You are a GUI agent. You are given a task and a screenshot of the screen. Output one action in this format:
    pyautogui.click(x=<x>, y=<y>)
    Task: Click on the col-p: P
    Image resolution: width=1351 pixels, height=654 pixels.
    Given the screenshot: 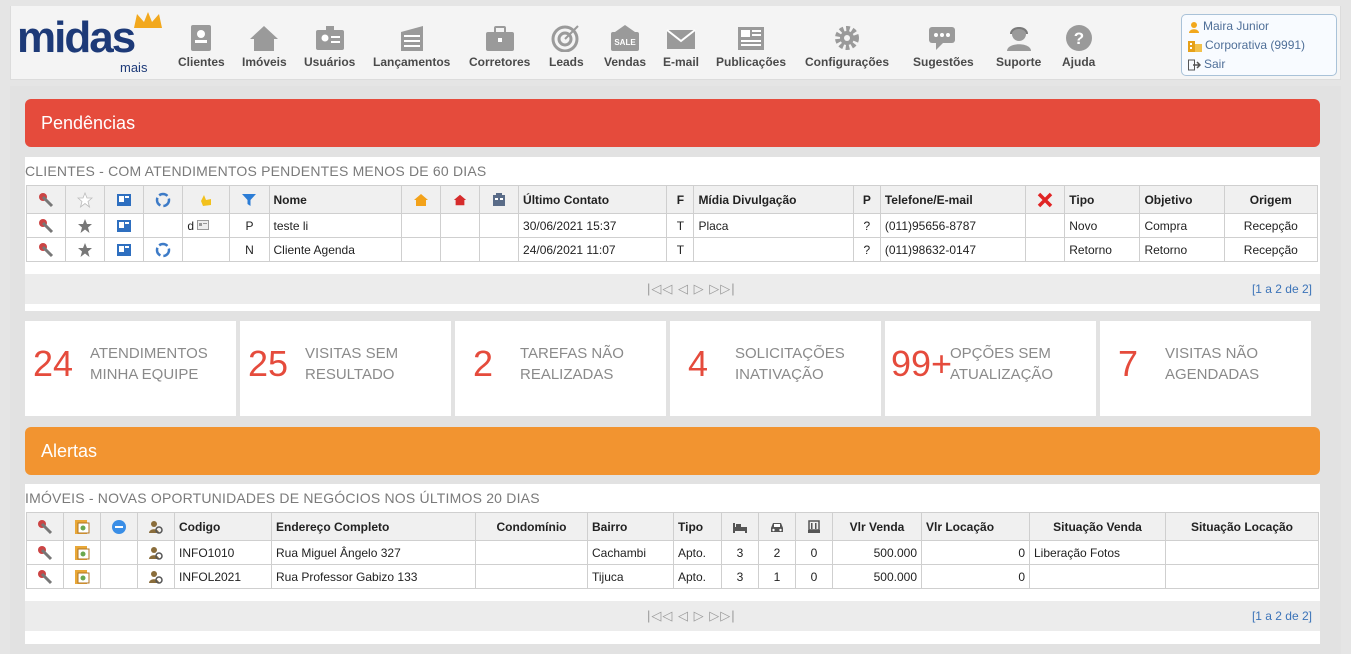 What is the action you would take?
    pyautogui.click(x=866, y=199)
    